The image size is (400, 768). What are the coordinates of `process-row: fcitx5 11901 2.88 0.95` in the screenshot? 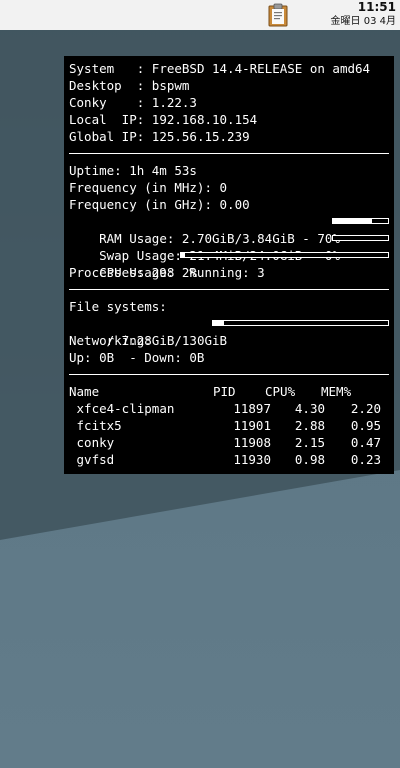 It's located at (229, 425).